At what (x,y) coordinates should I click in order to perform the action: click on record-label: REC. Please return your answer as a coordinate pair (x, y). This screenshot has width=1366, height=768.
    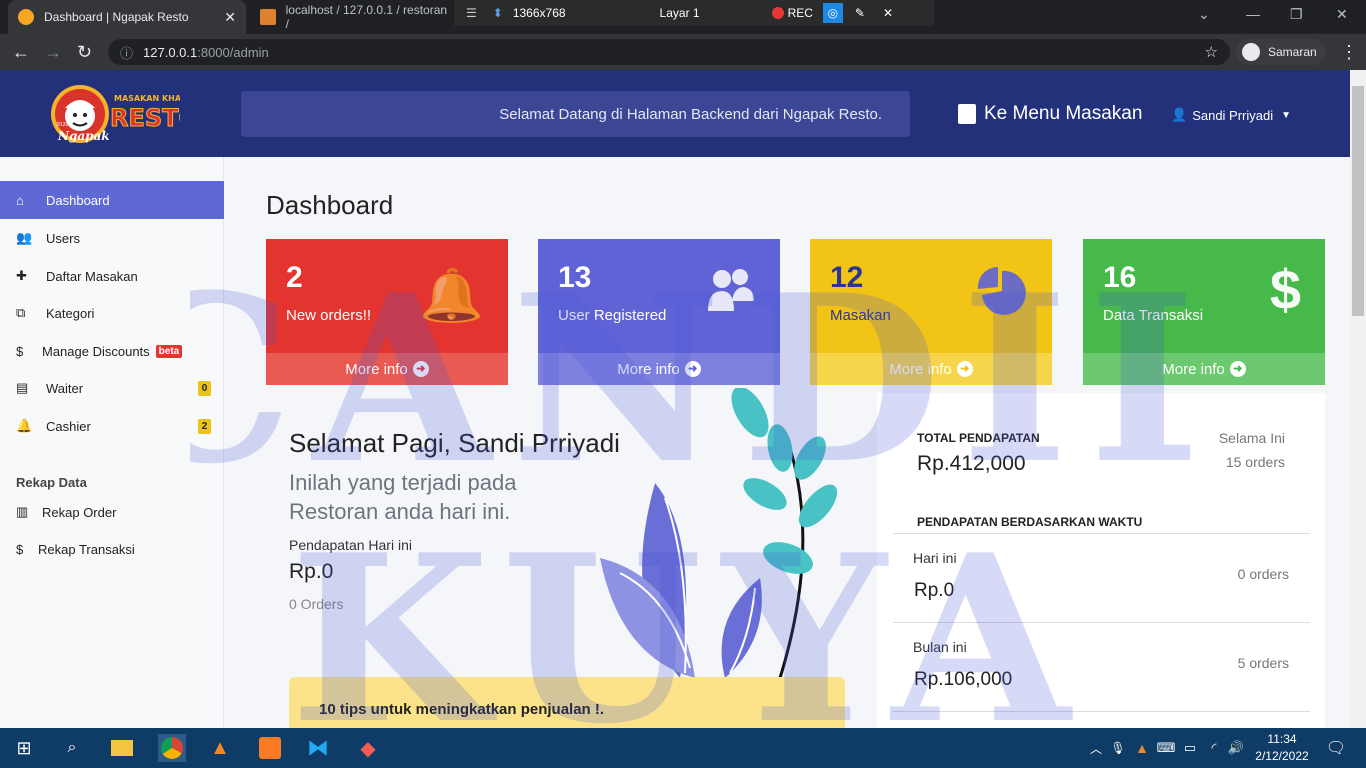
    Looking at the image, I should click on (800, 13).